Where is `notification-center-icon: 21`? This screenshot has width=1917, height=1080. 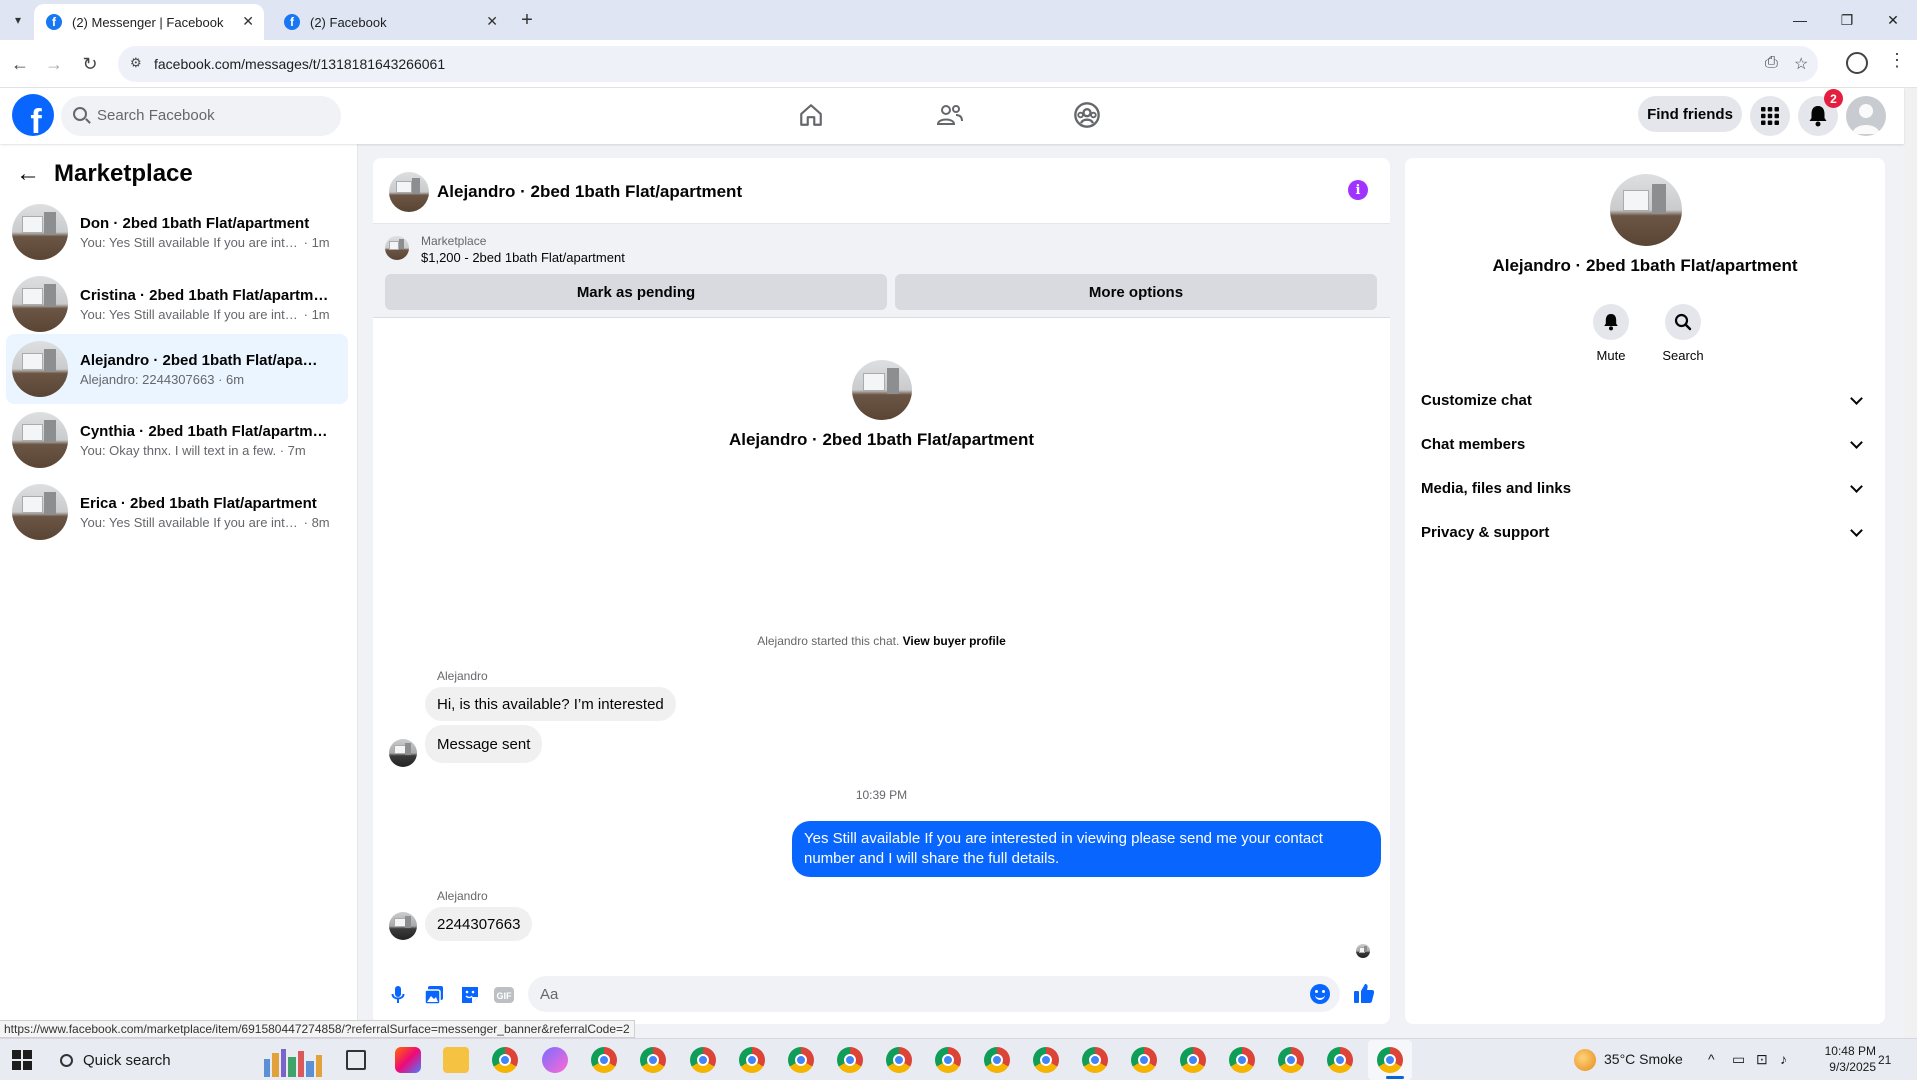
notification-center-icon: 21 is located at coordinates (1893, 1060).